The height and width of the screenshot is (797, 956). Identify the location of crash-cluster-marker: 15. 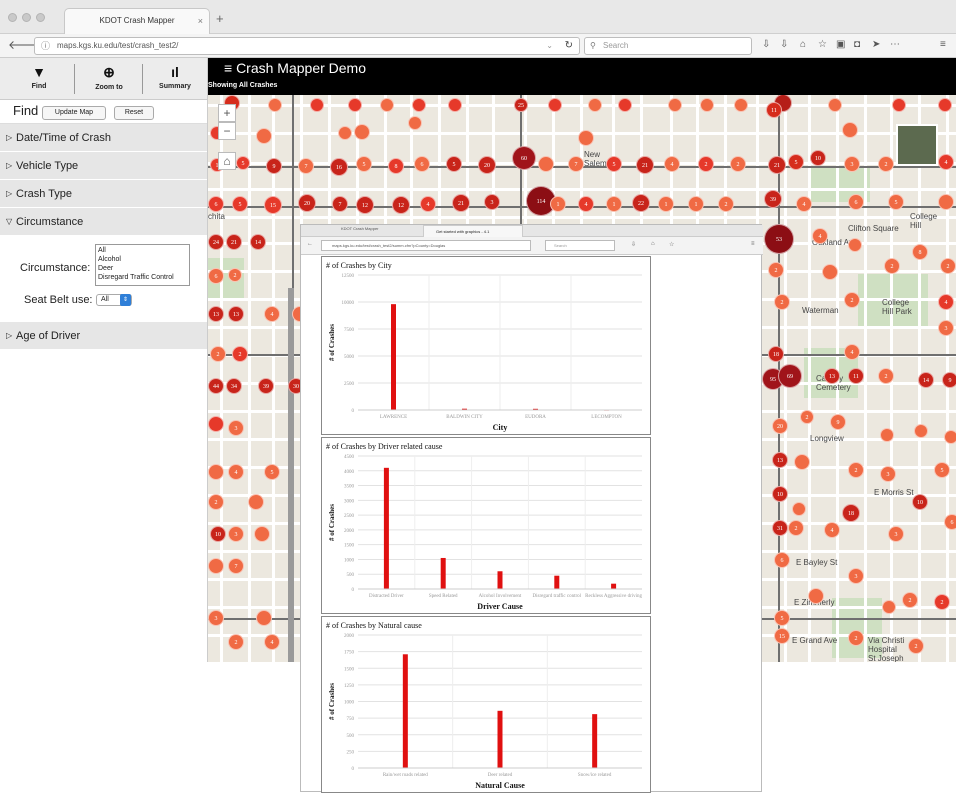
(782, 636).